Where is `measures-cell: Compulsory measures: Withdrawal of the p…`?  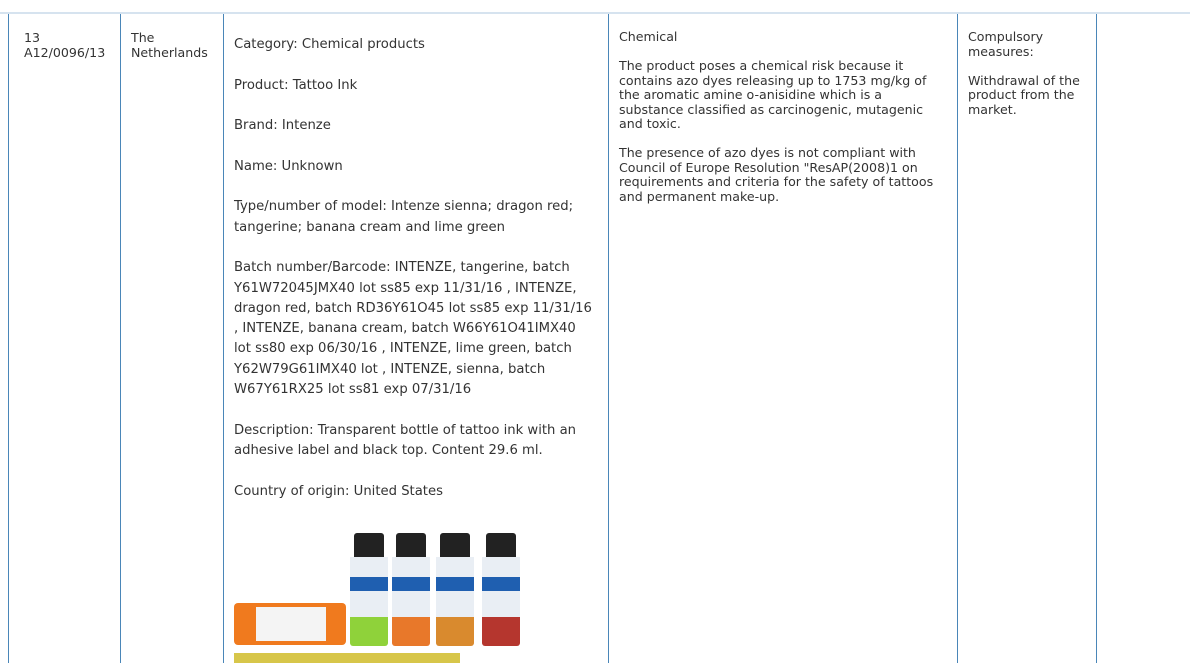 measures-cell: Compulsory measures: Withdrawal of the p… is located at coordinates (1028, 80).